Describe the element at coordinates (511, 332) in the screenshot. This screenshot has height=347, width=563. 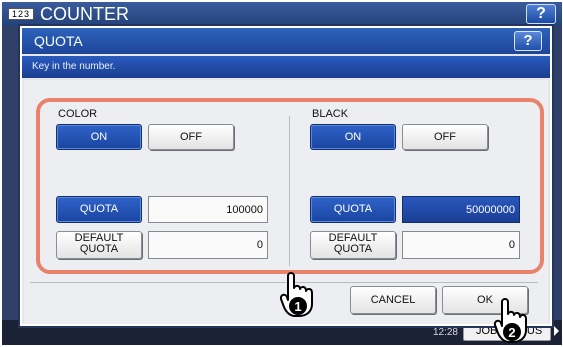
I see `step2-number: 2` at that location.